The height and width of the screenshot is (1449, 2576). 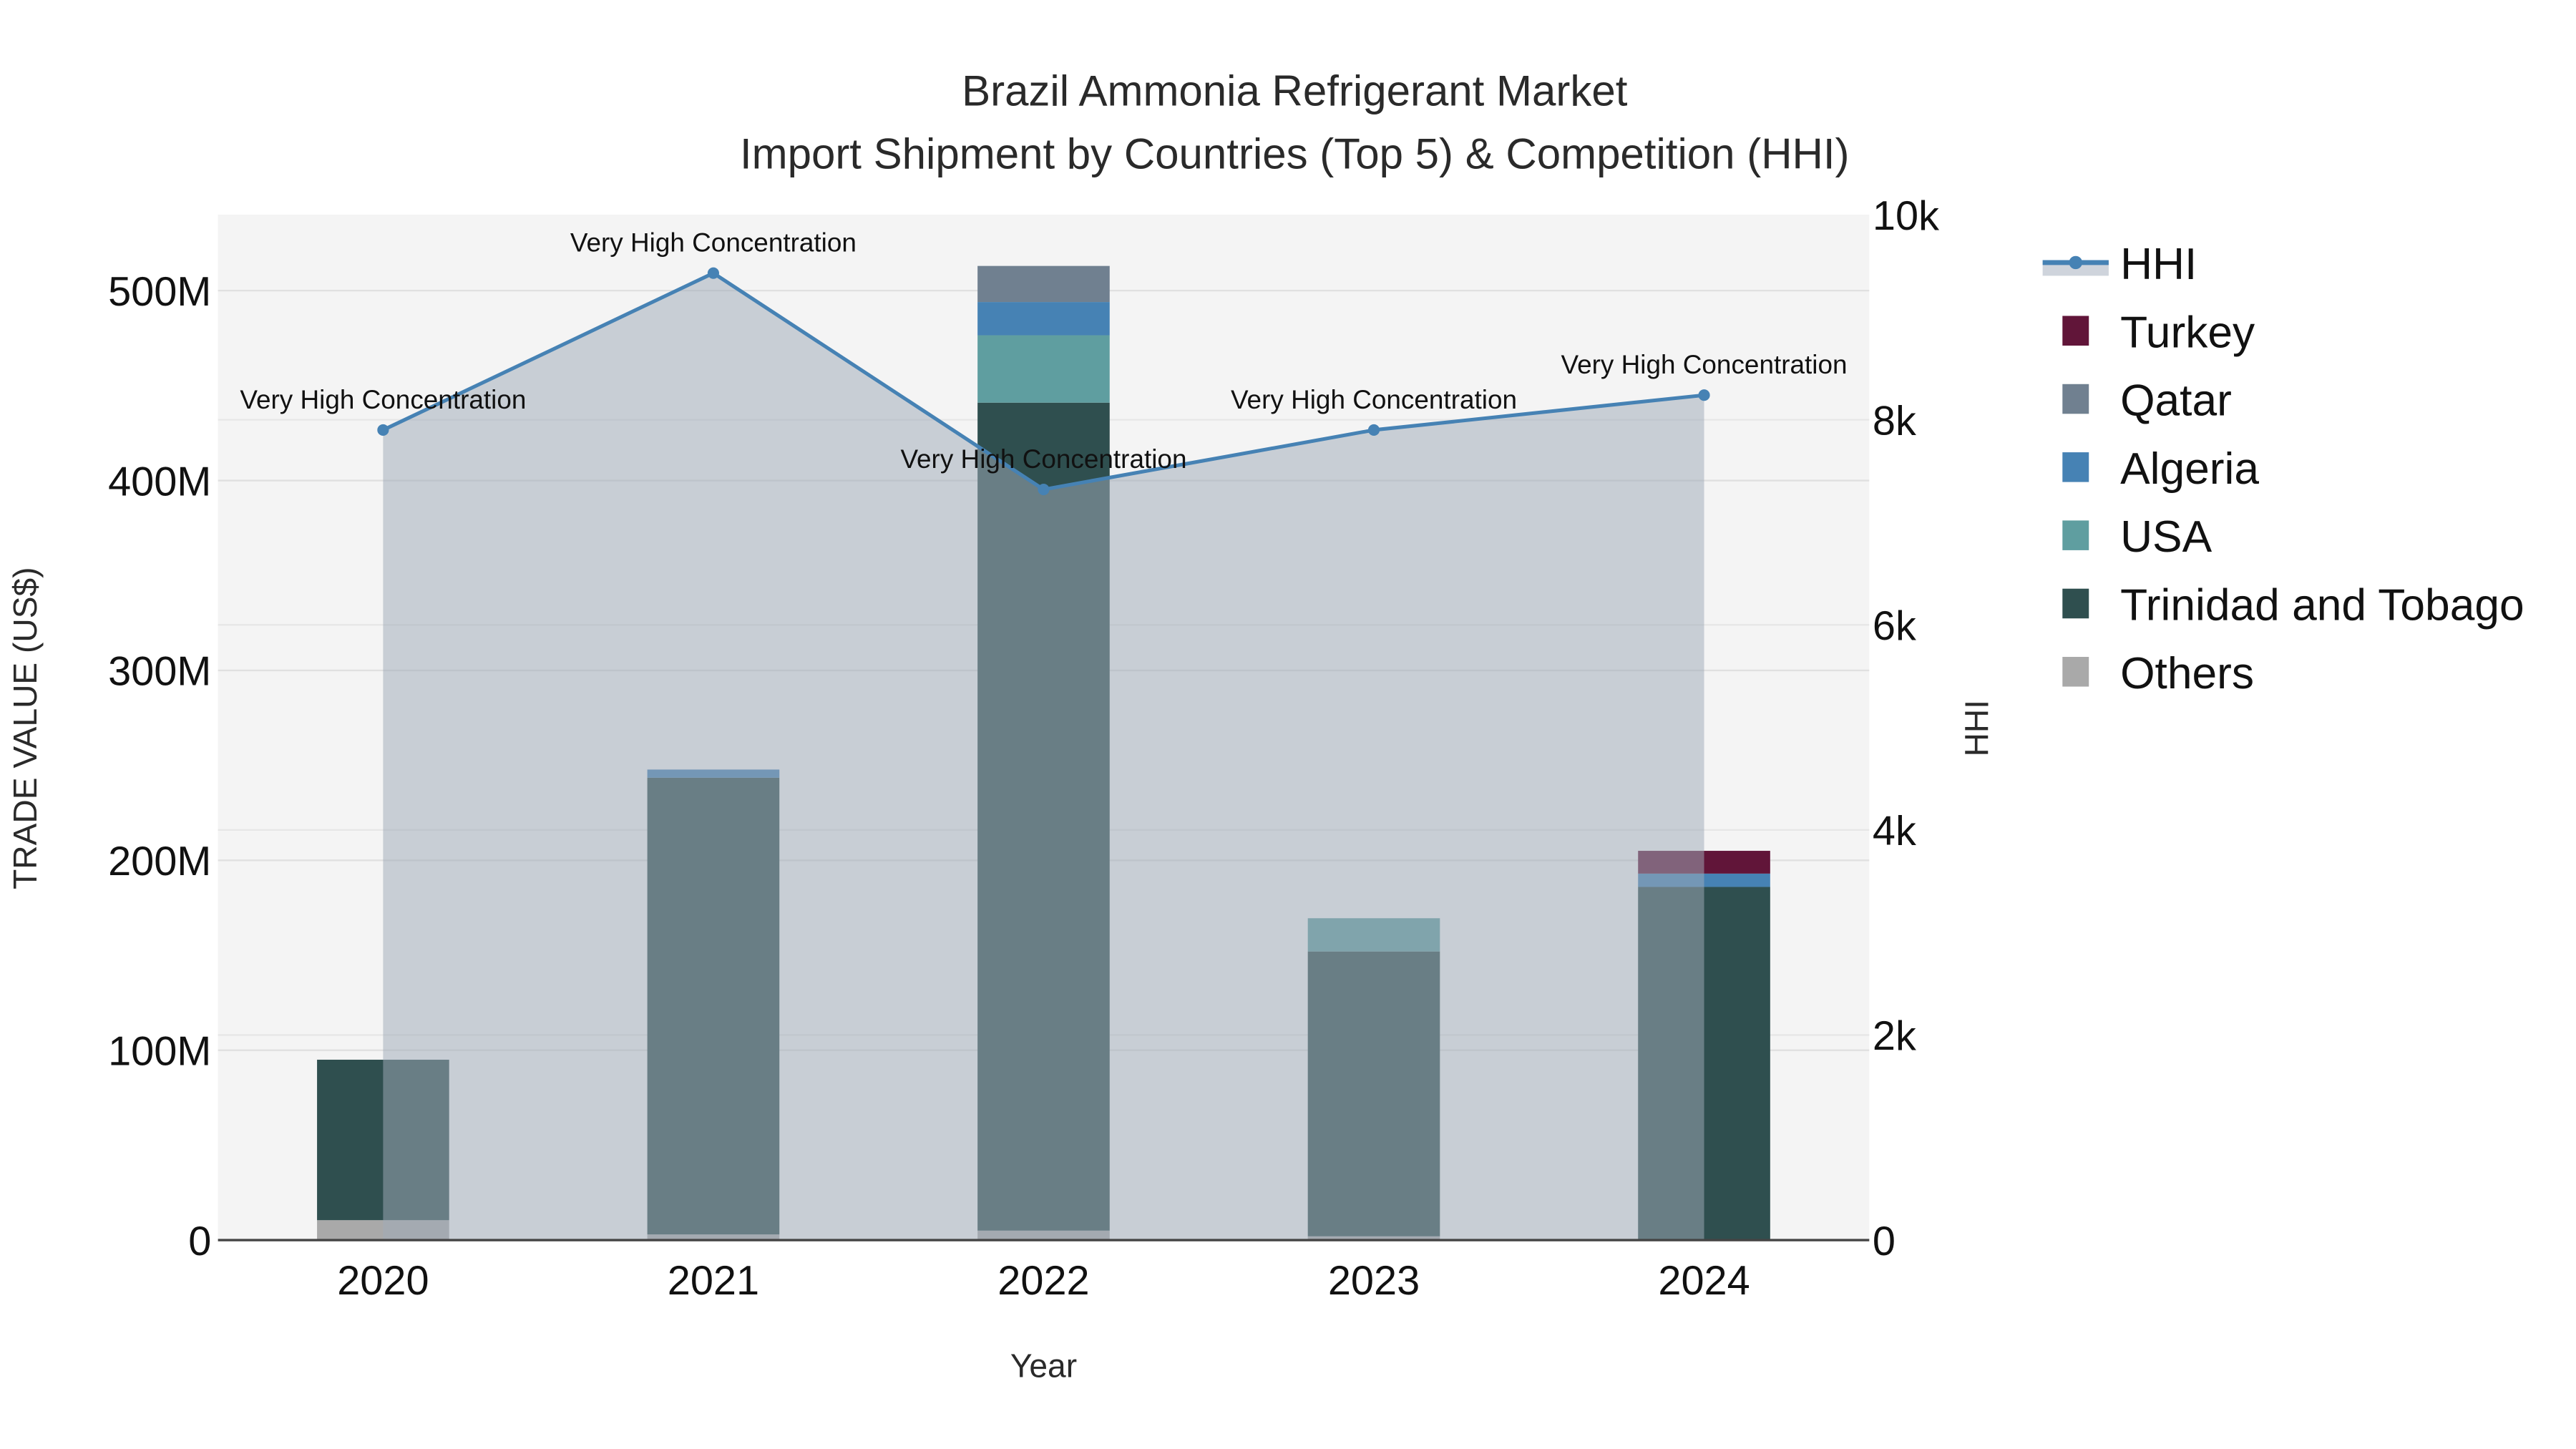 I want to click on legend-label: Others, so click(x=2187, y=673).